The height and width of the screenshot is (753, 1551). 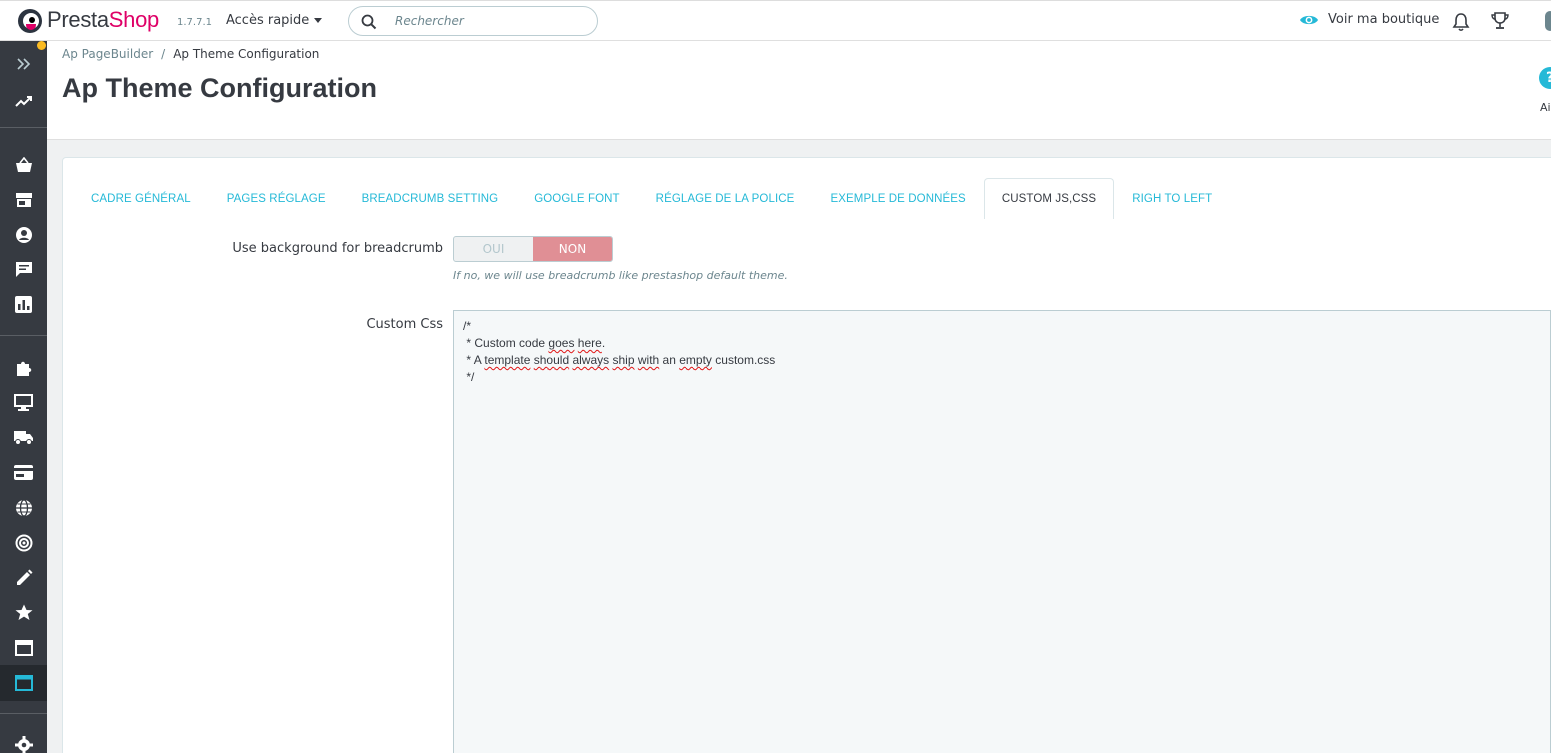 I want to click on sidebar-item-dashboard, so click(x=23, y=100).